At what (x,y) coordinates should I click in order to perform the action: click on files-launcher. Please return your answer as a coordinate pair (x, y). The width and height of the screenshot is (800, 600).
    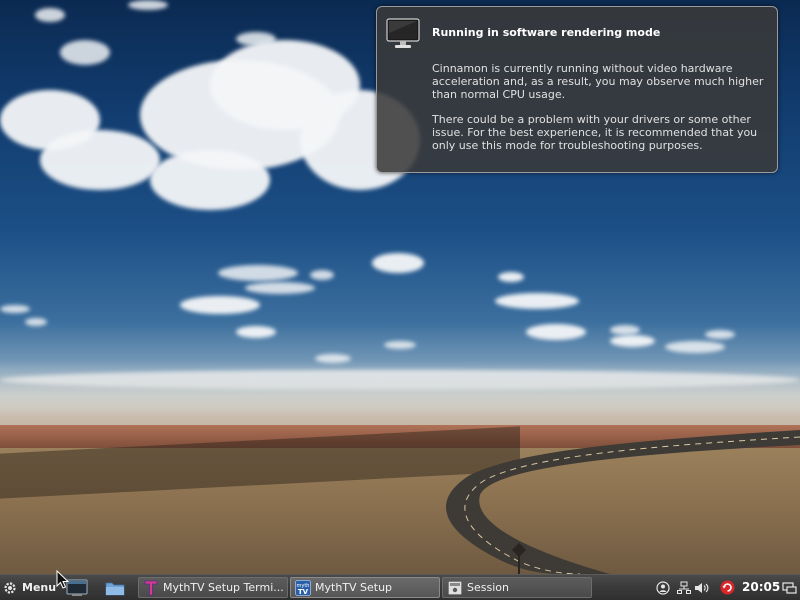
    Looking at the image, I should click on (115, 588).